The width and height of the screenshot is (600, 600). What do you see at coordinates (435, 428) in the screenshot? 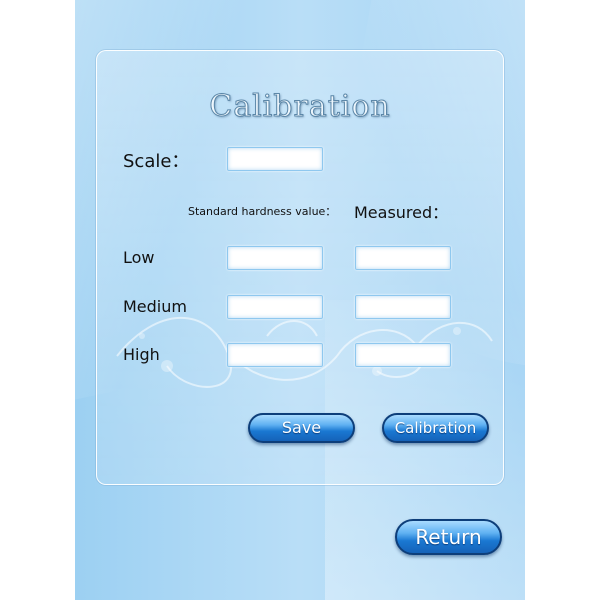
I see `calibration-button: Calibration` at bounding box center [435, 428].